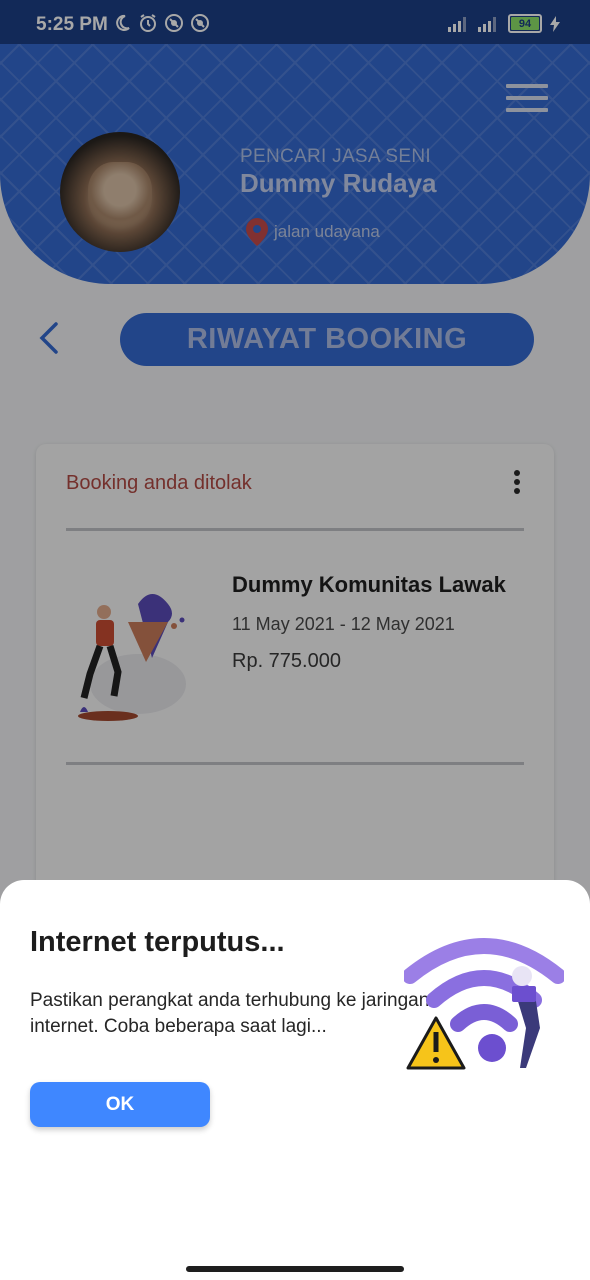  I want to click on ok-button: OK, so click(120, 1104).